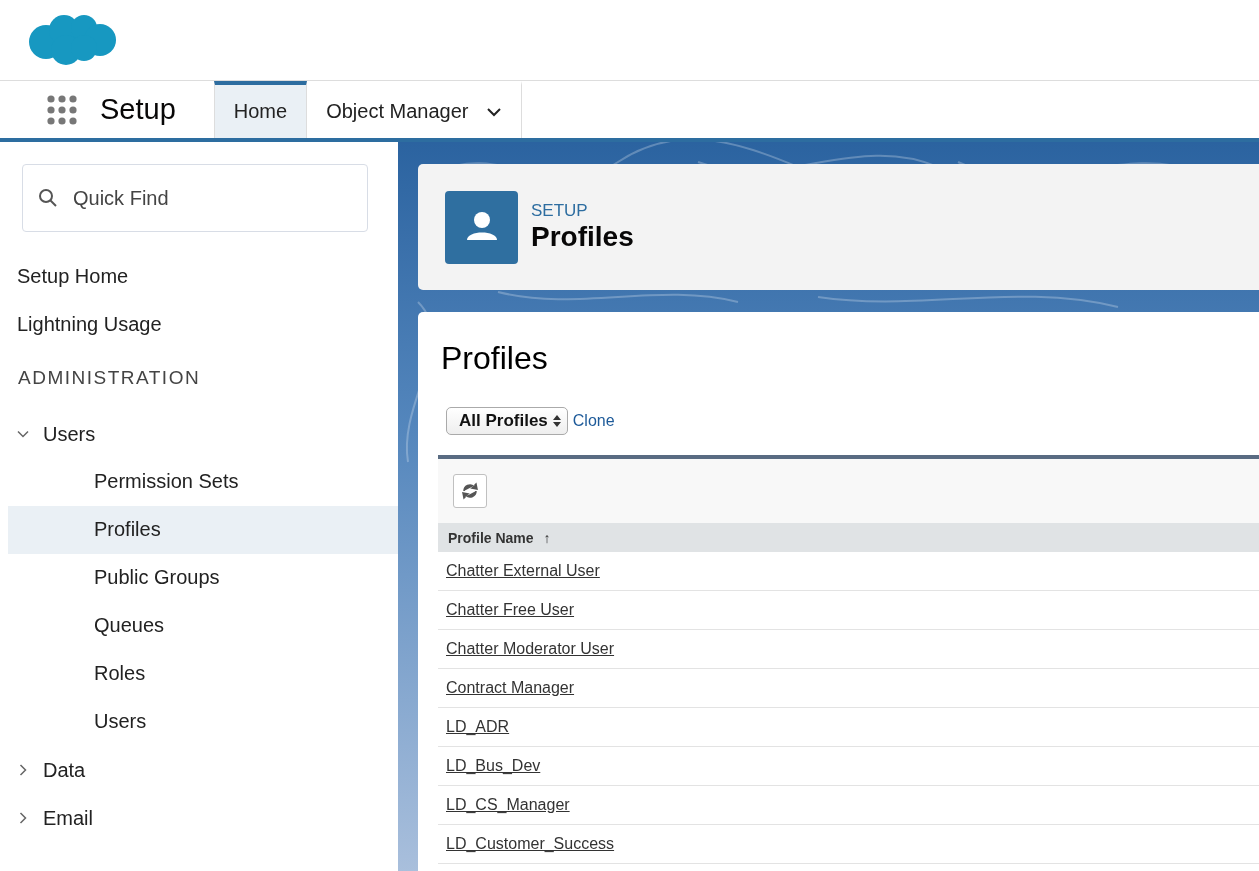  Describe the element at coordinates (203, 530) in the screenshot. I see `tree-item: Profiles` at that location.